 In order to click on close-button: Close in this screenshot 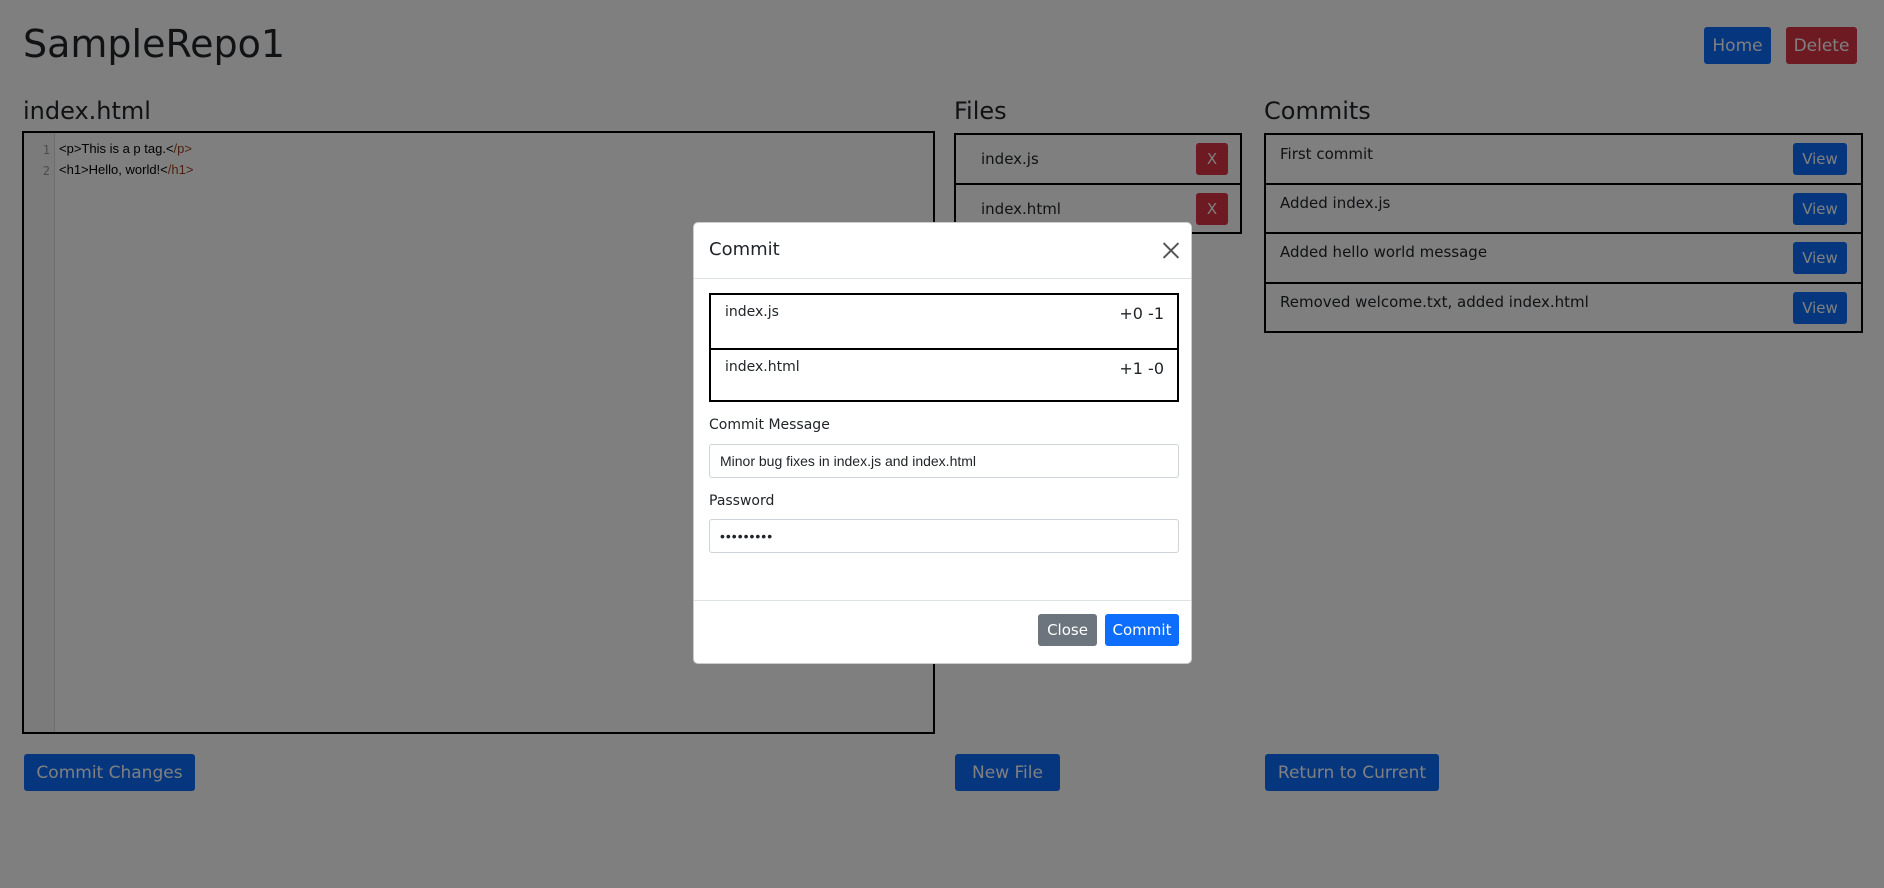, I will do `click(1067, 630)`.